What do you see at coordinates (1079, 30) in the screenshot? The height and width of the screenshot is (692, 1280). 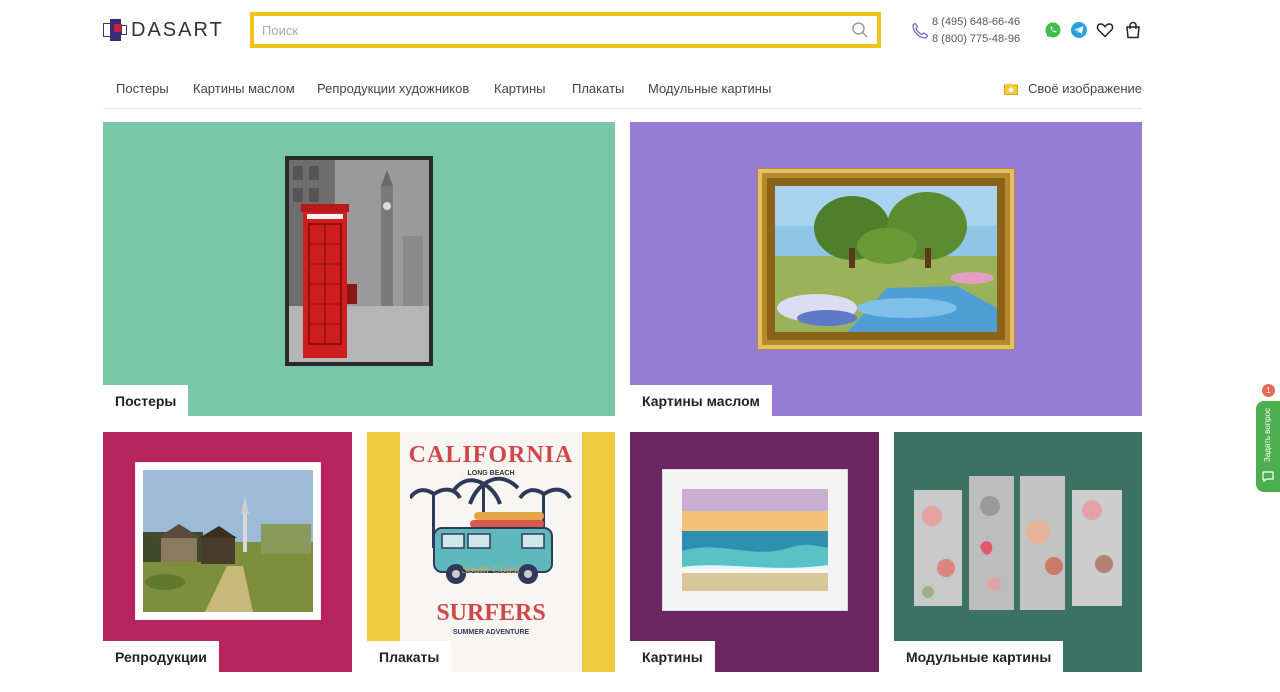 I see `telegram-icon` at bounding box center [1079, 30].